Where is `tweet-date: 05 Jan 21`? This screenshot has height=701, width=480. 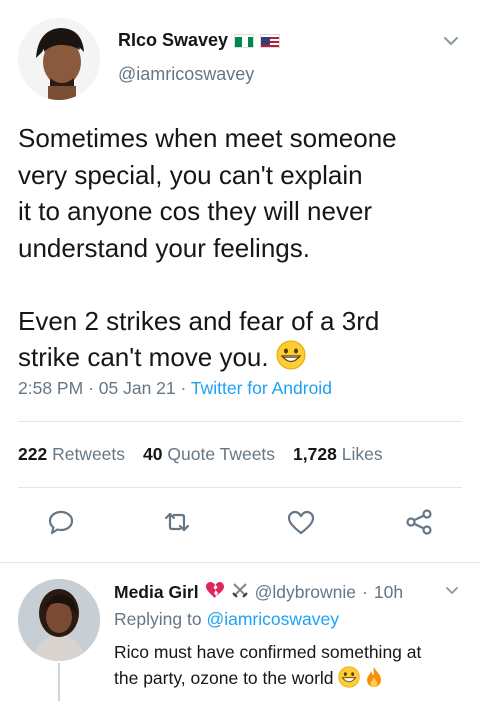
tweet-date: 05 Jan 21 is located at coordinates (137, 388).